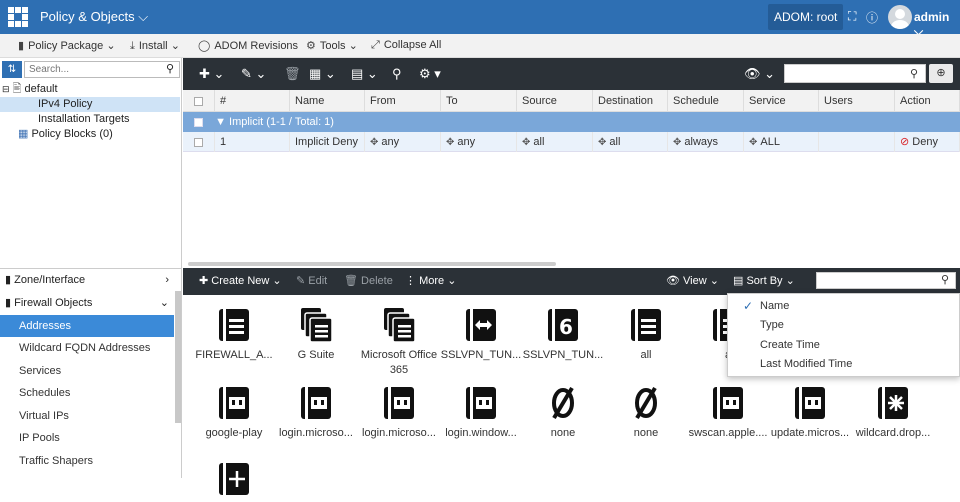 The image size is (960, 502). Describe the element at coordinates (900, 17) in the screenshot. I see `avatar` at that location.